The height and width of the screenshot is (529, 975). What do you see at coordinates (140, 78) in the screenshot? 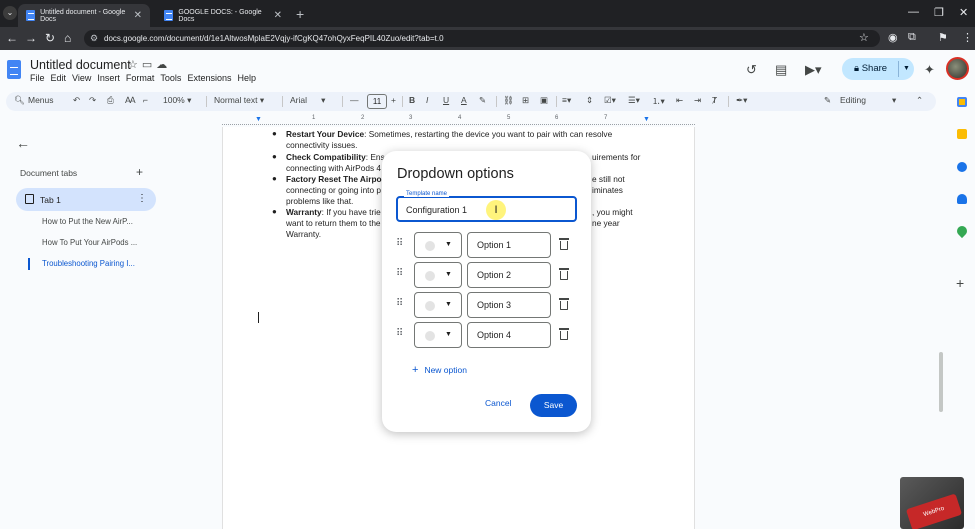
I see `menu-format: Format` at bounding box center [140, 78].